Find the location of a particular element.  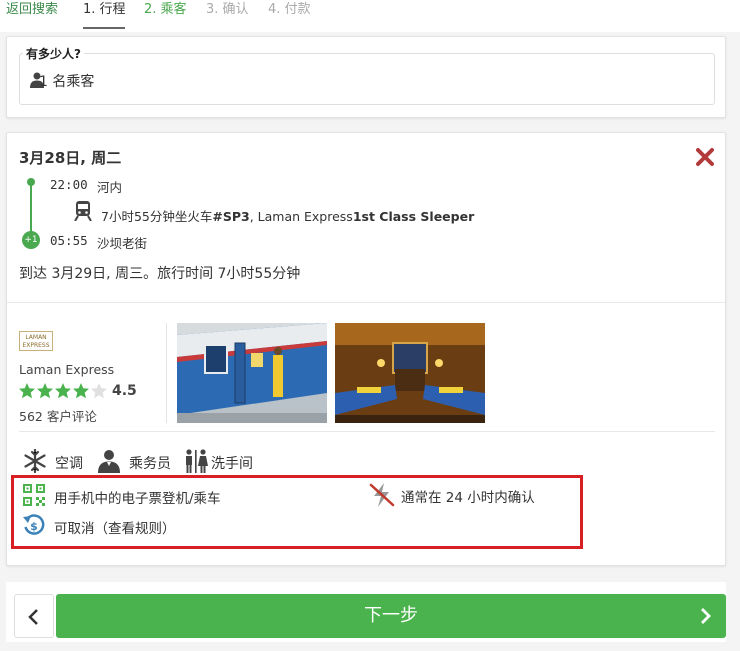

amenity-label: 乘务员 is located at coordinates (150, 464).